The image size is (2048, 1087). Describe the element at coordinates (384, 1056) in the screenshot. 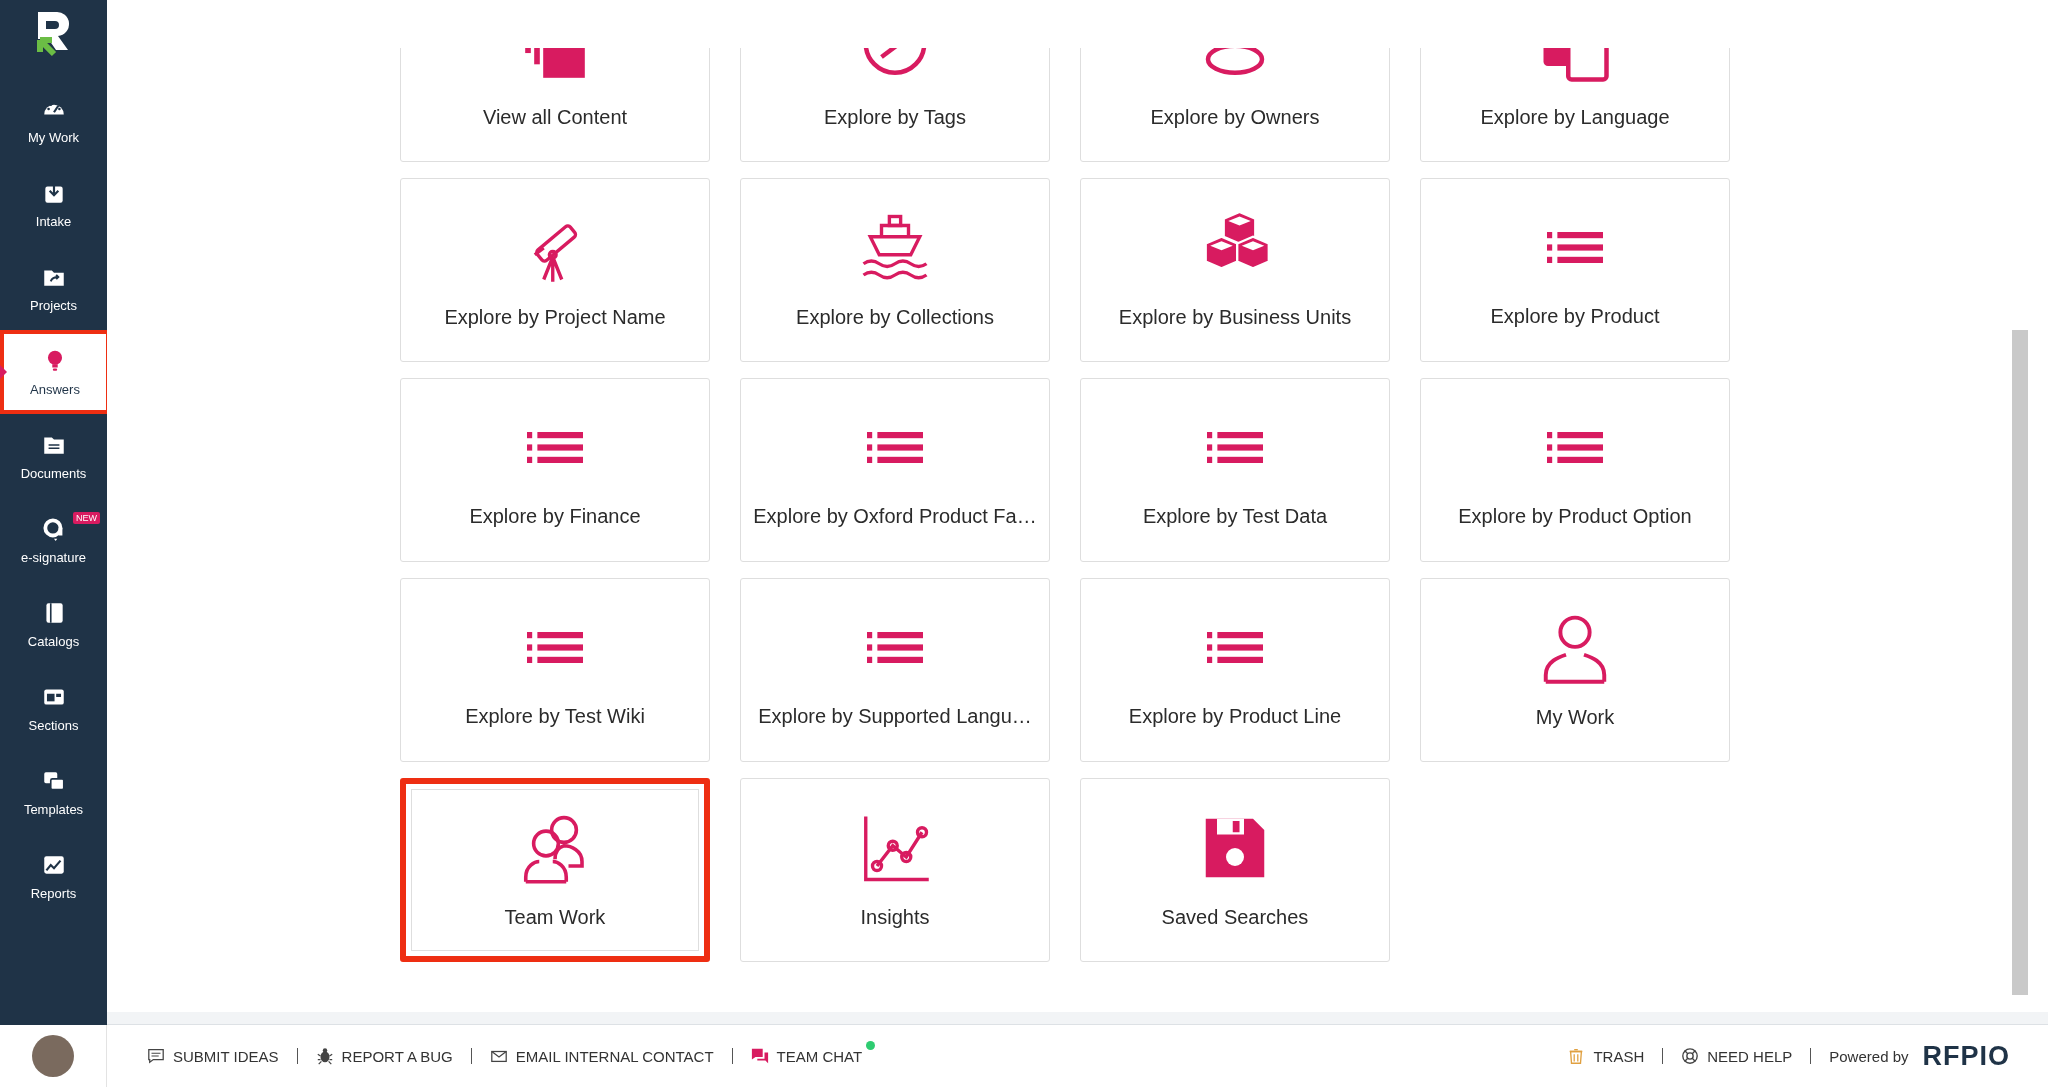

I see `footer-link: REPORT A BUG` at that location.